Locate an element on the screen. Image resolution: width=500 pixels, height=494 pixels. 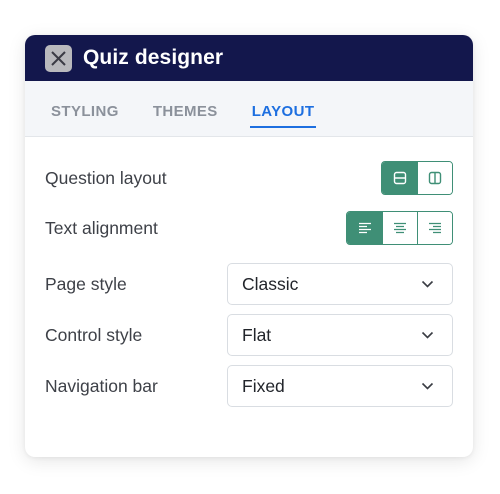
question-layout-label: Question layout is located at coordinates (106, 177).